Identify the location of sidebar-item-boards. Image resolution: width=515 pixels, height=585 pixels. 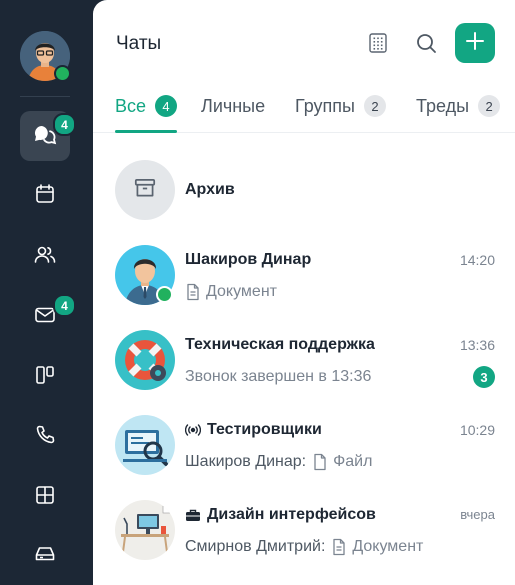
(45, 377).